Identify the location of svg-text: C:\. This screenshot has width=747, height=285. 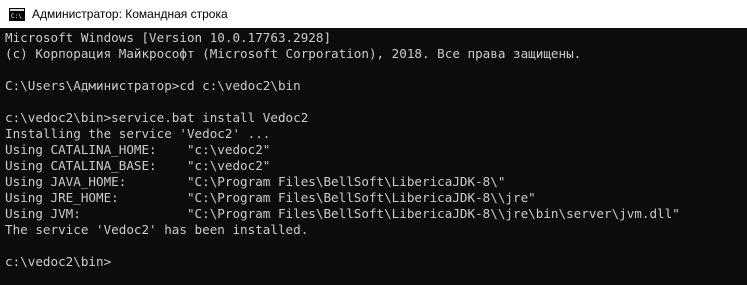
(16, 16).